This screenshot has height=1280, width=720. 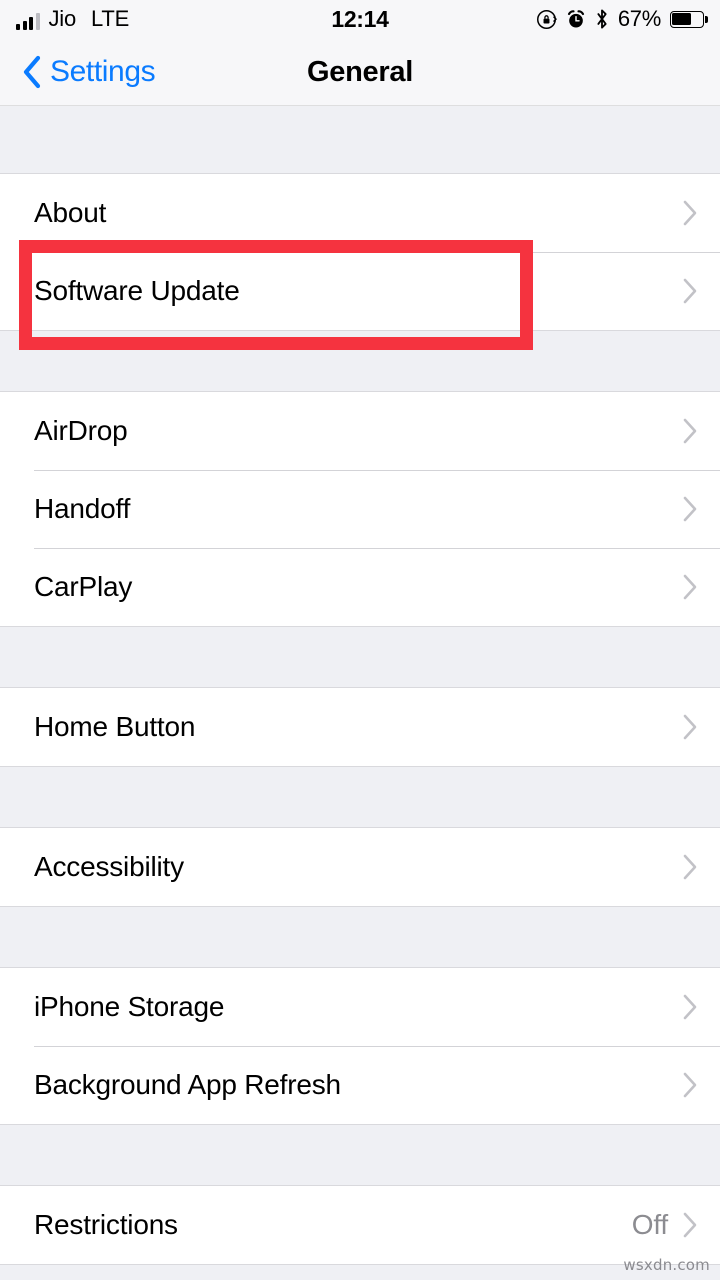 What do you see at coordinates (649, 1224) in the screenshot?
I see `status-badge: Off` at bounding box center [649, 1224].